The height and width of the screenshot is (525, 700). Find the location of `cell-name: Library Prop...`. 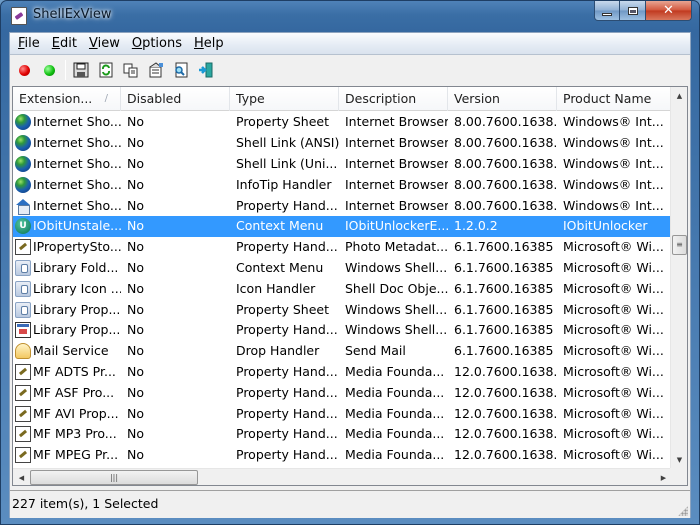

cell-name: Library Prop... is located at coordinates (67, 310).